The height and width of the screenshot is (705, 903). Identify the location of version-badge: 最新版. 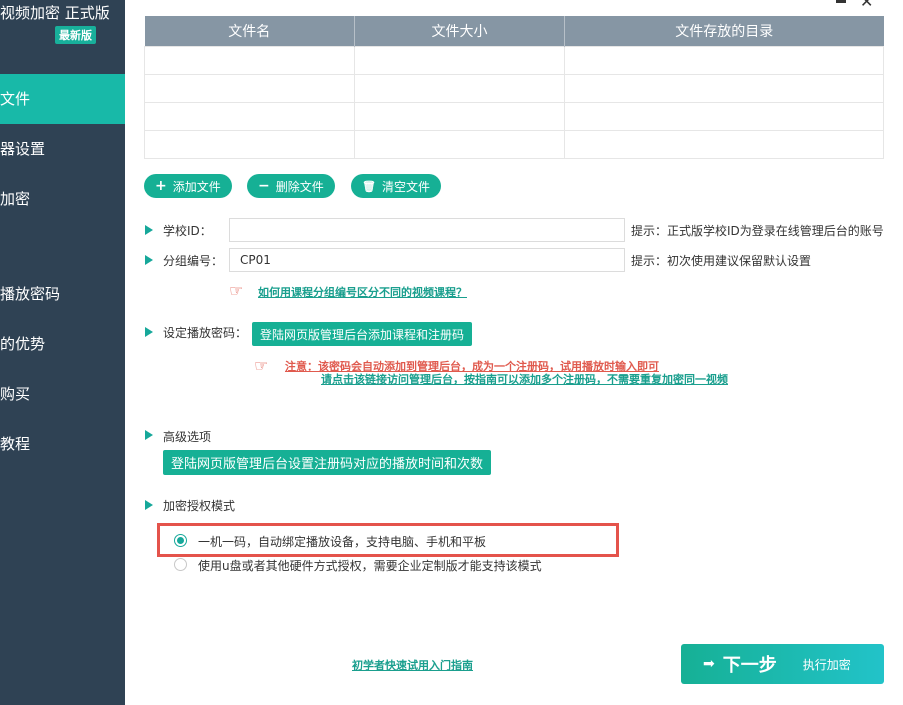
(75, 35).